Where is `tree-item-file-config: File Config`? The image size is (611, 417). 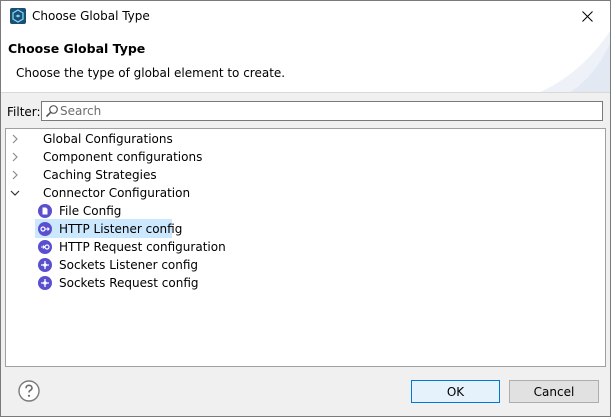
tree-item-file-config: File Config is located at coordinates (90, 211).